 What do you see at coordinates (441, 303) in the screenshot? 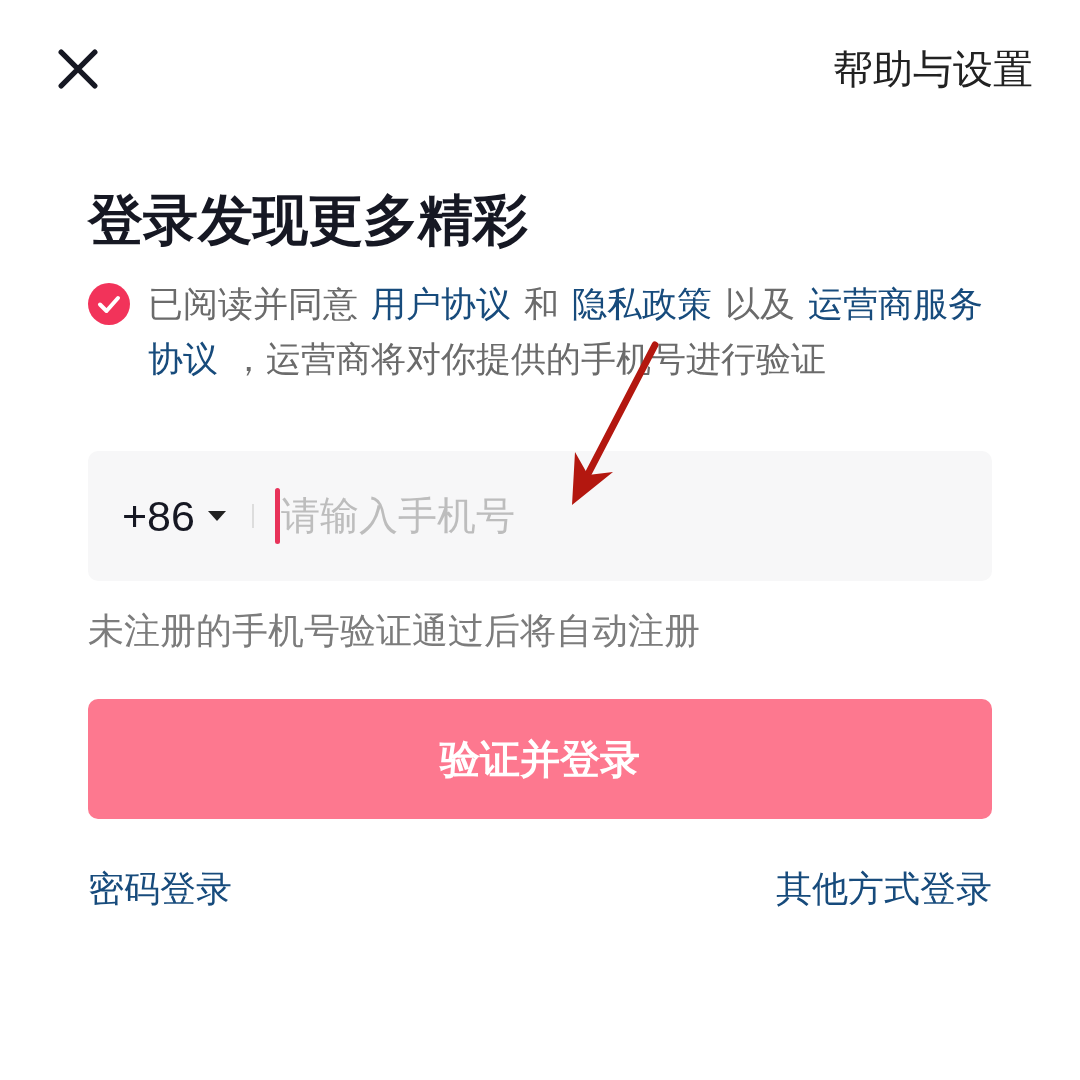
I see `terms-link: 用户协议` at bounding box center [441, 303].